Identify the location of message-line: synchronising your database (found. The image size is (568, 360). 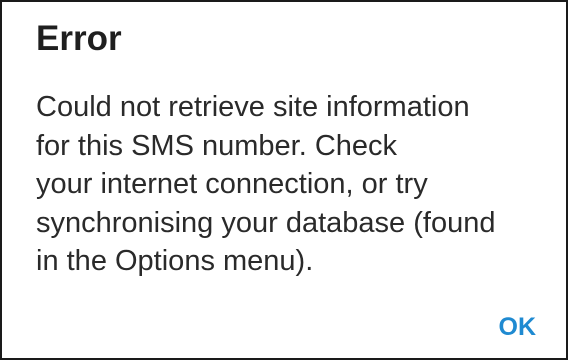
(266, 222).